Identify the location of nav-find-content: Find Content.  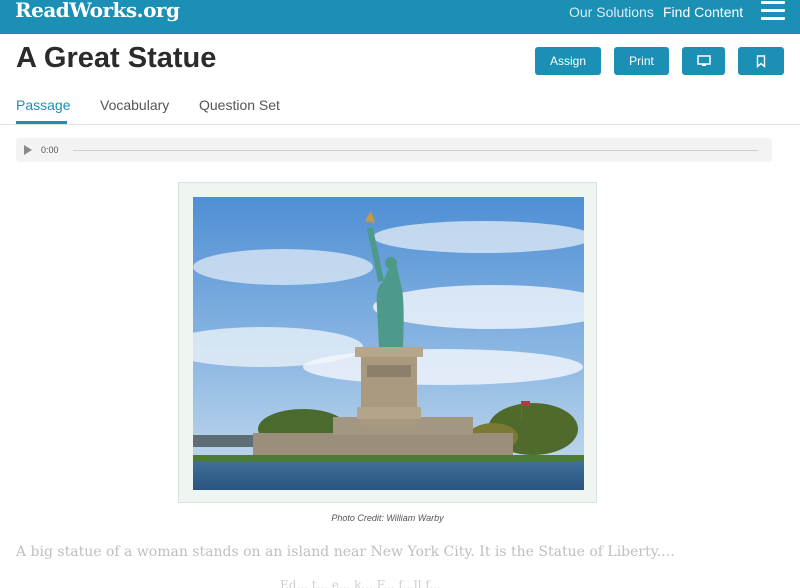
(703, 12).